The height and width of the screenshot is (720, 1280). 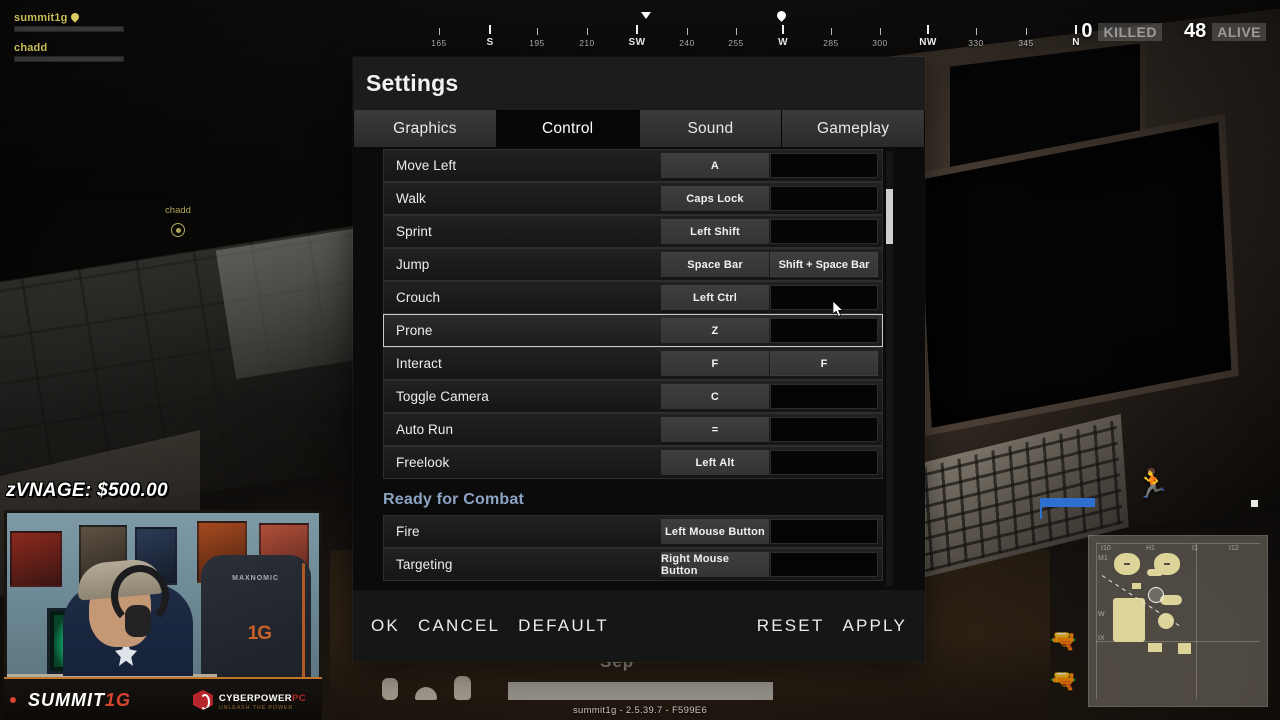 I want to click on compass-tick: W, so click(x=783, y=36).